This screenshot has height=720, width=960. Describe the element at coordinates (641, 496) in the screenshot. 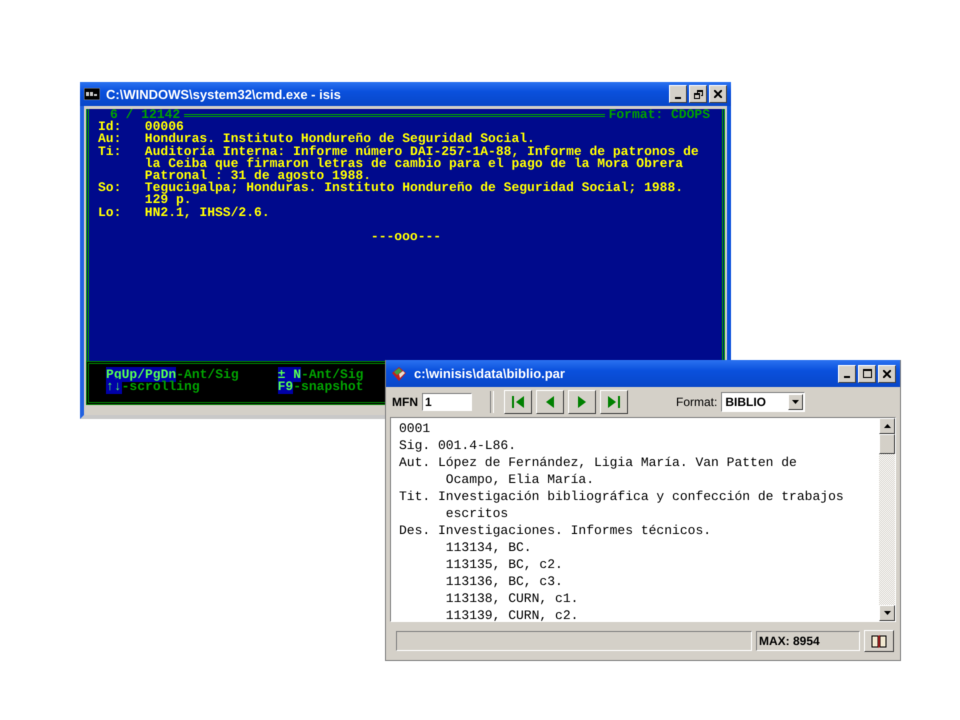

I see `field-value: Investigación bibliográfica y confección de trabajos` at that location.